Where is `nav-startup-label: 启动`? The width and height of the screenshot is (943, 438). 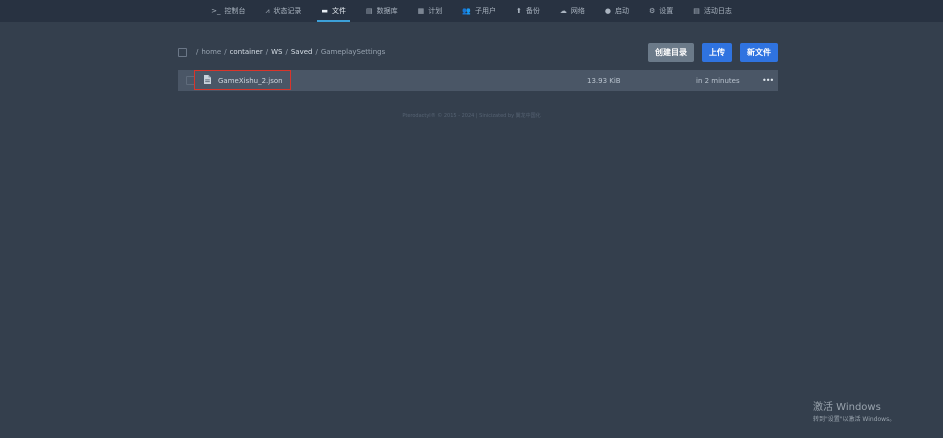 nav-startup-label: 启动 is located at coordinates (622, 11).